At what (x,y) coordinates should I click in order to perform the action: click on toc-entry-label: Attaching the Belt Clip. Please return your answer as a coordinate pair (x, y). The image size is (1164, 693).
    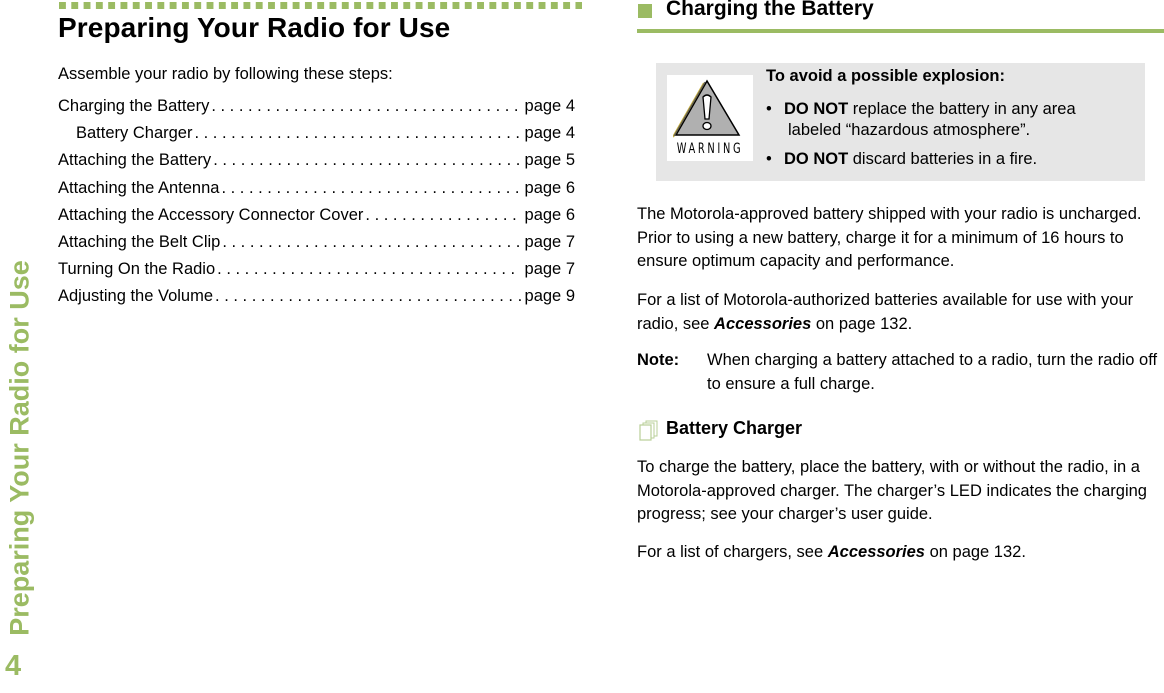
    Looking at the image, I should click on (139, 241).